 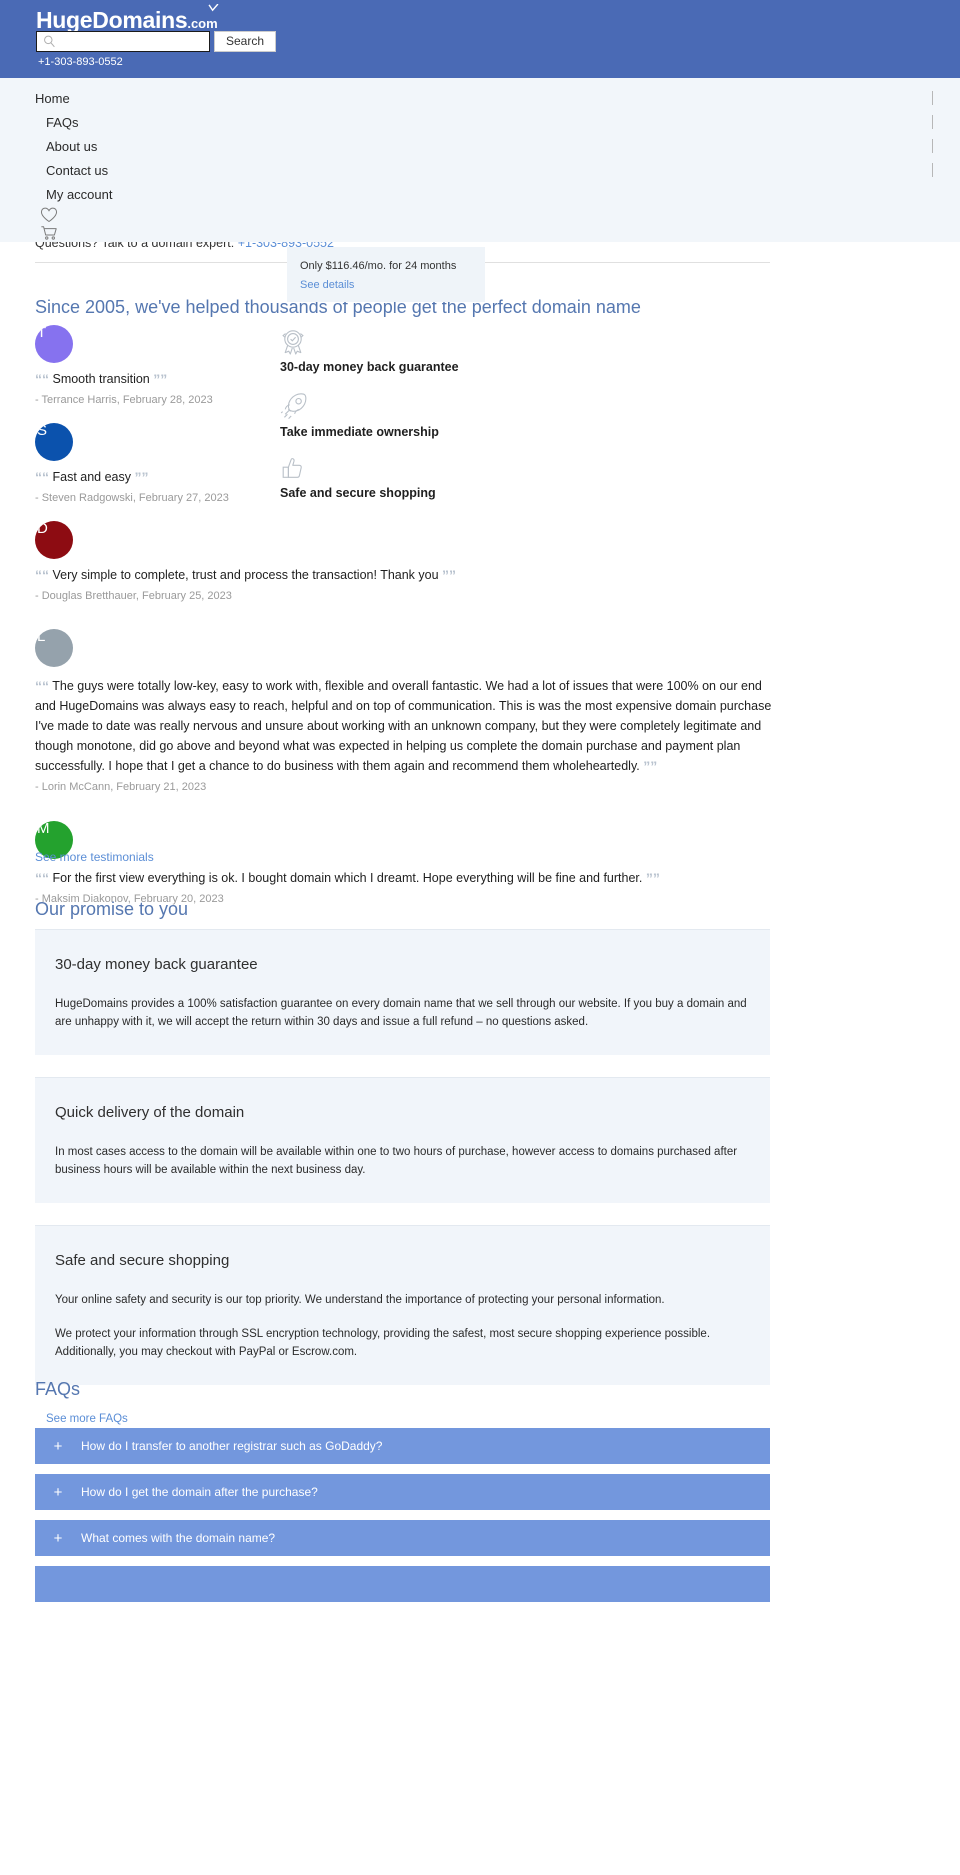 I want to click on nav-item-faqs: FAQs, so click(x=62, y=122).